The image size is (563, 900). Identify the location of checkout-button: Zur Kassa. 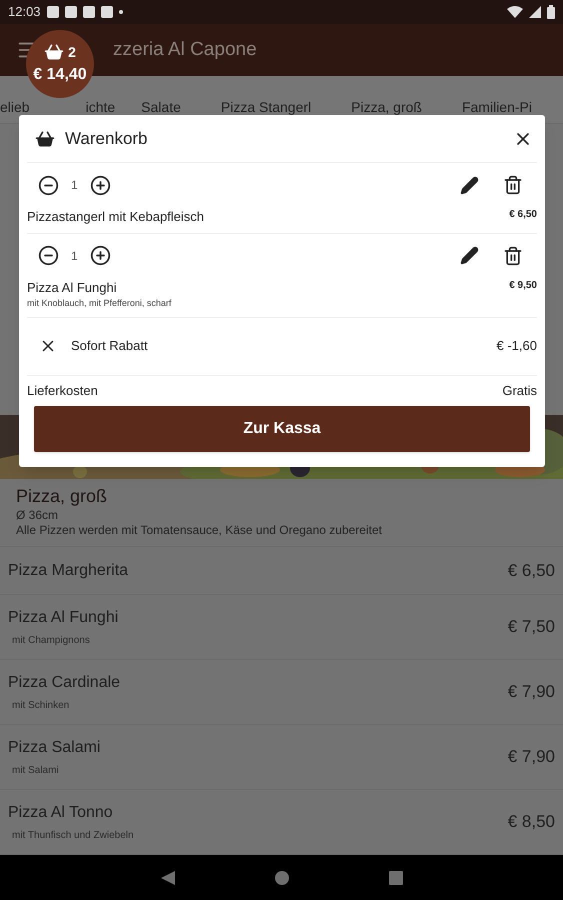
(282, 429).